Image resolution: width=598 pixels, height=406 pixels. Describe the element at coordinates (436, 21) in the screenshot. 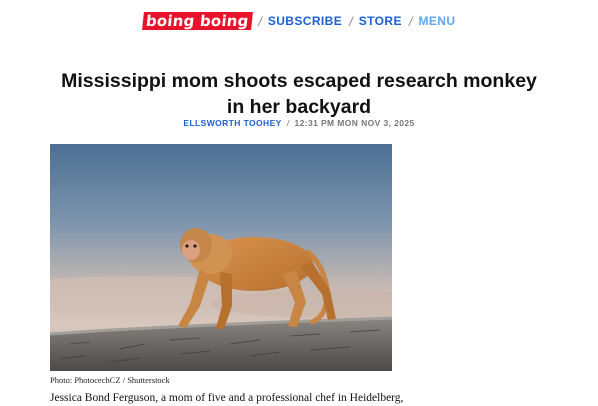

I see `nav-menu-link: MENU` at that location.